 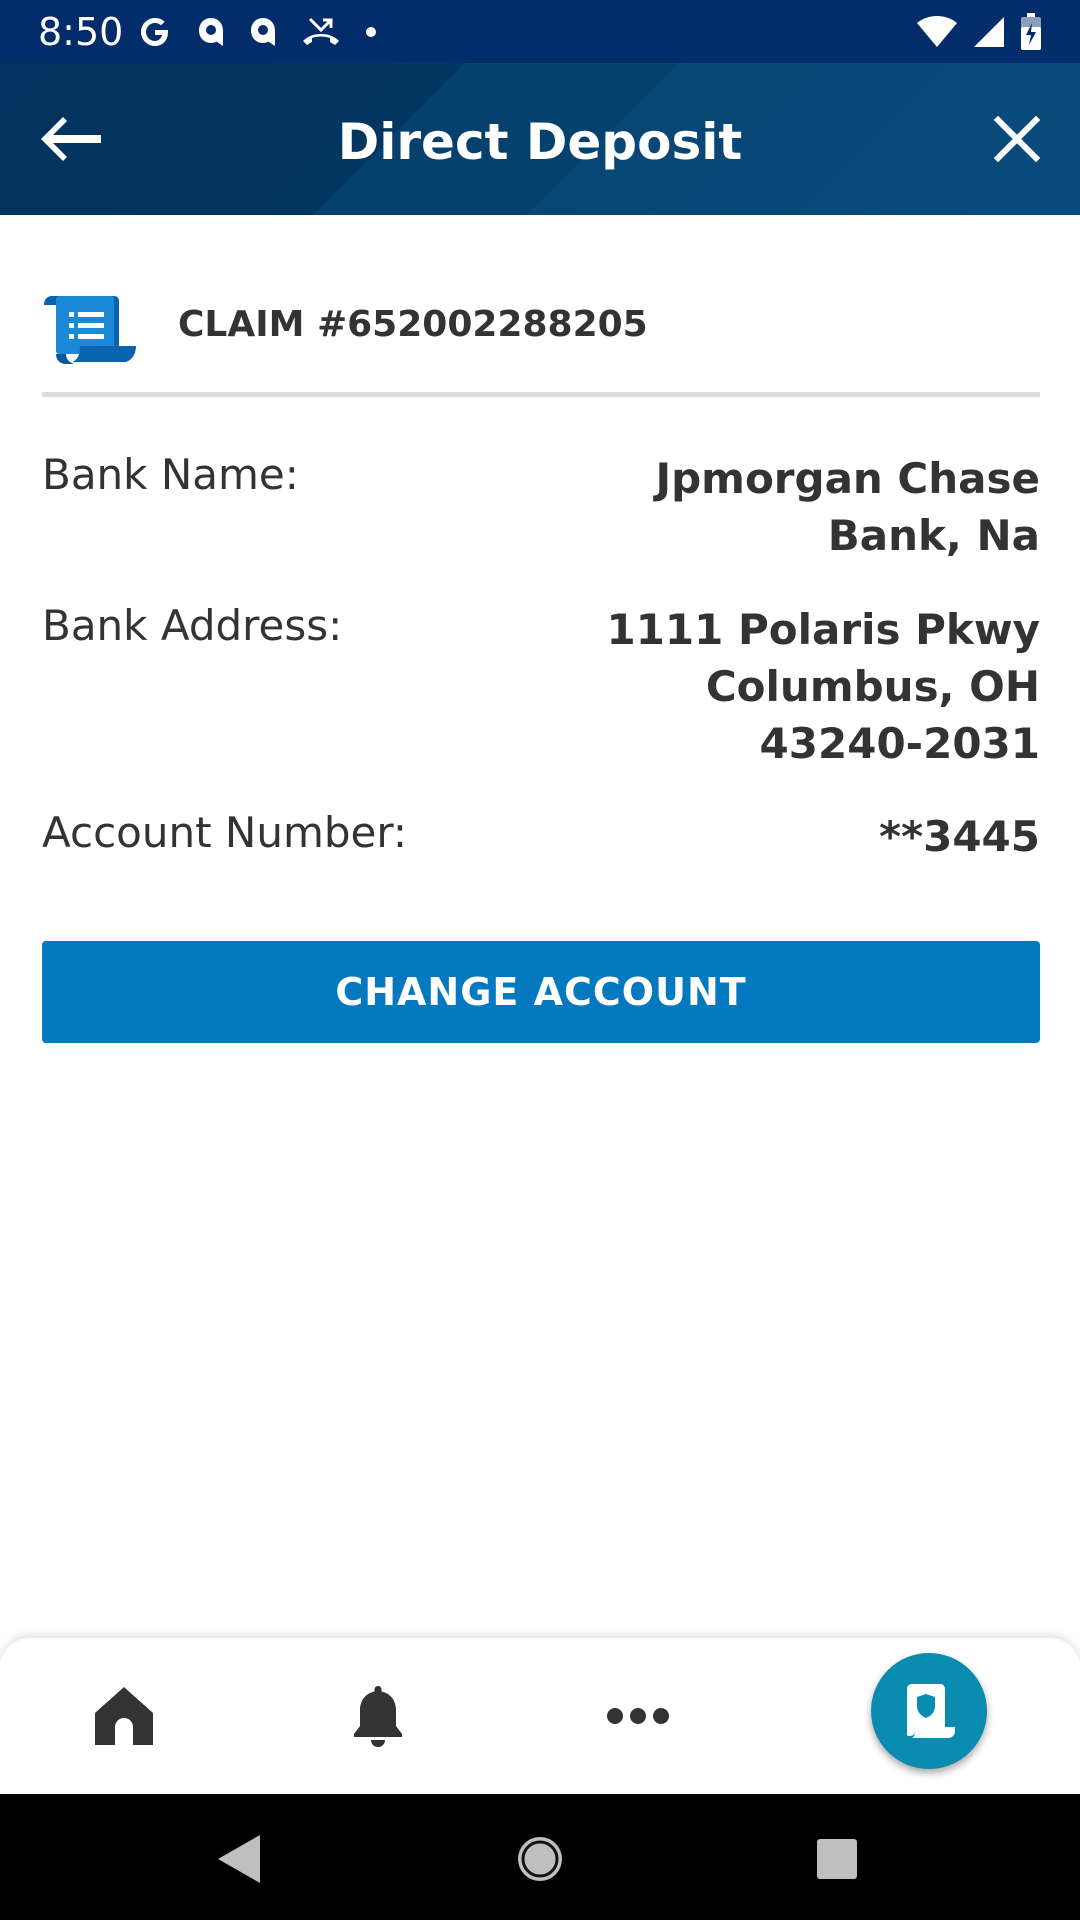 I want to click on dot-icon, so click(x=371, y=32).